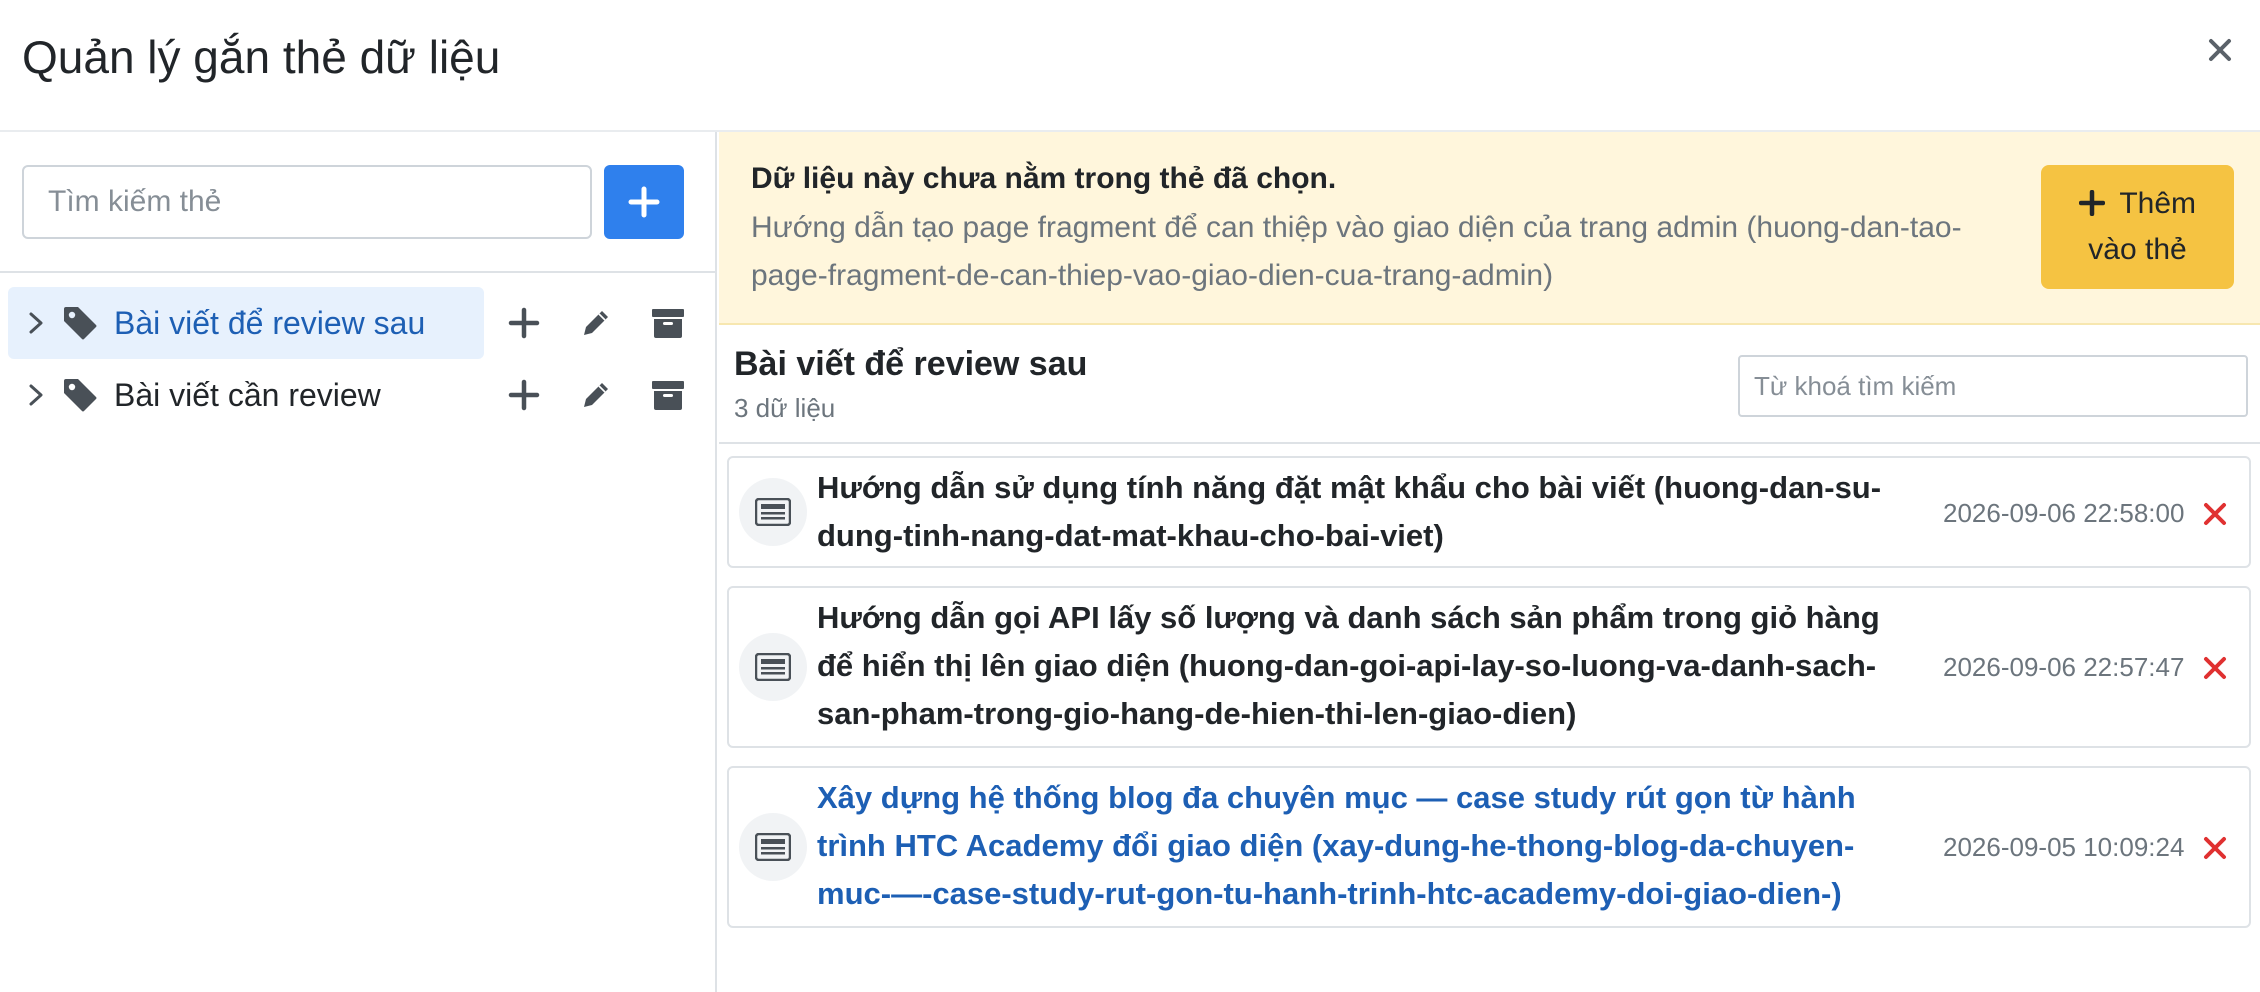 The height and width of the screenshot is (992, 2260). I want to click on list-title: Bài viết để review sau, so click(911, 364).